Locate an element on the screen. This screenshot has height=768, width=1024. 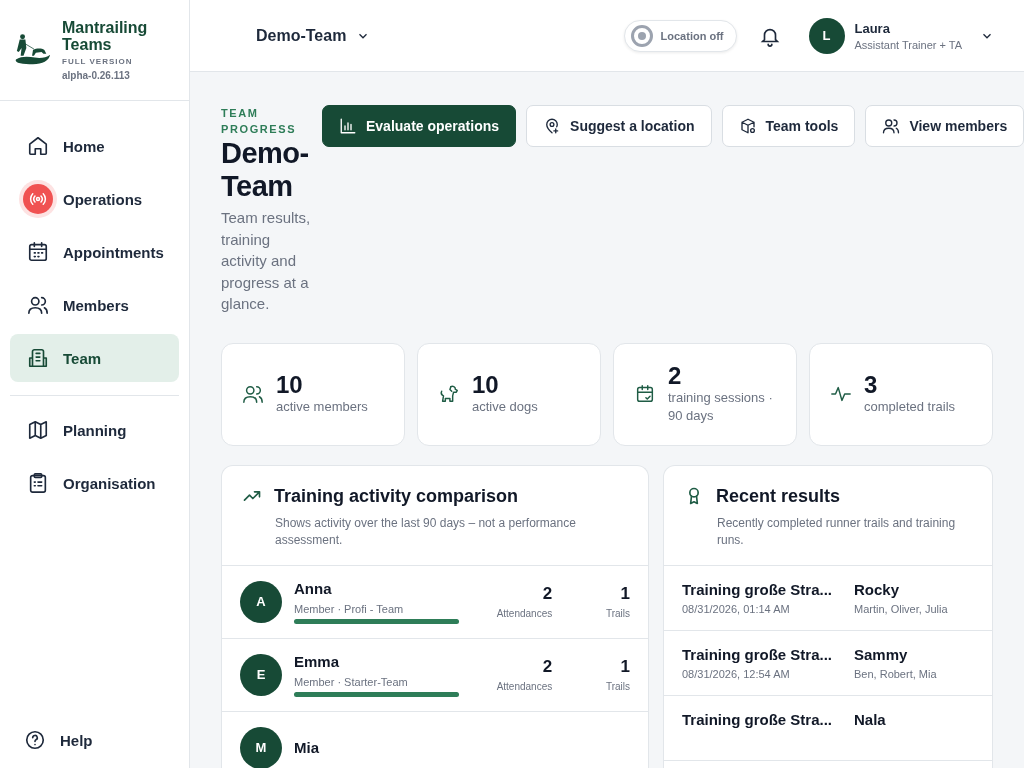
member-name: Mia is located at coordinates (307, 748).